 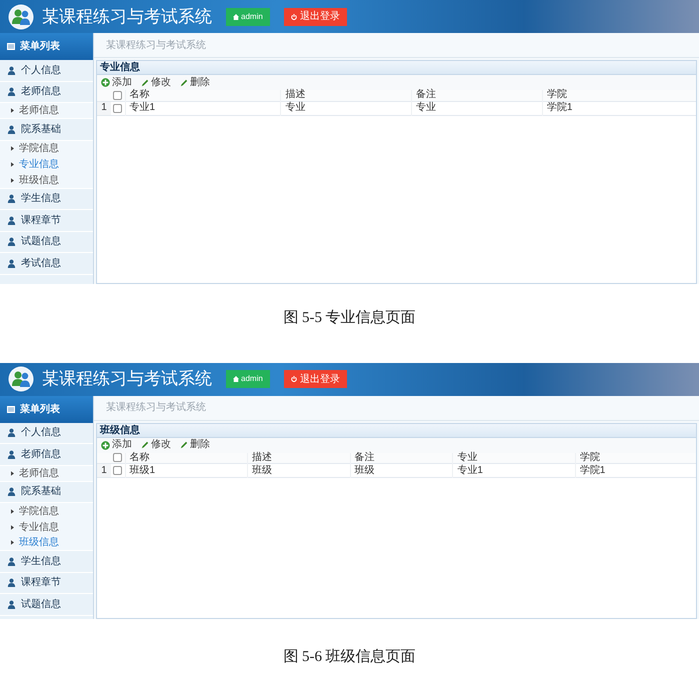 I want to click on menu-item: 考试信息, so click(x=46, y=263).